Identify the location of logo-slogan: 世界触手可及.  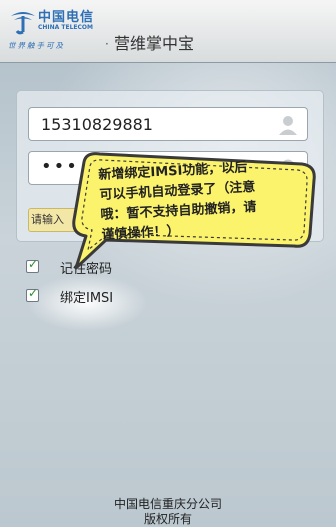
(36, 45).